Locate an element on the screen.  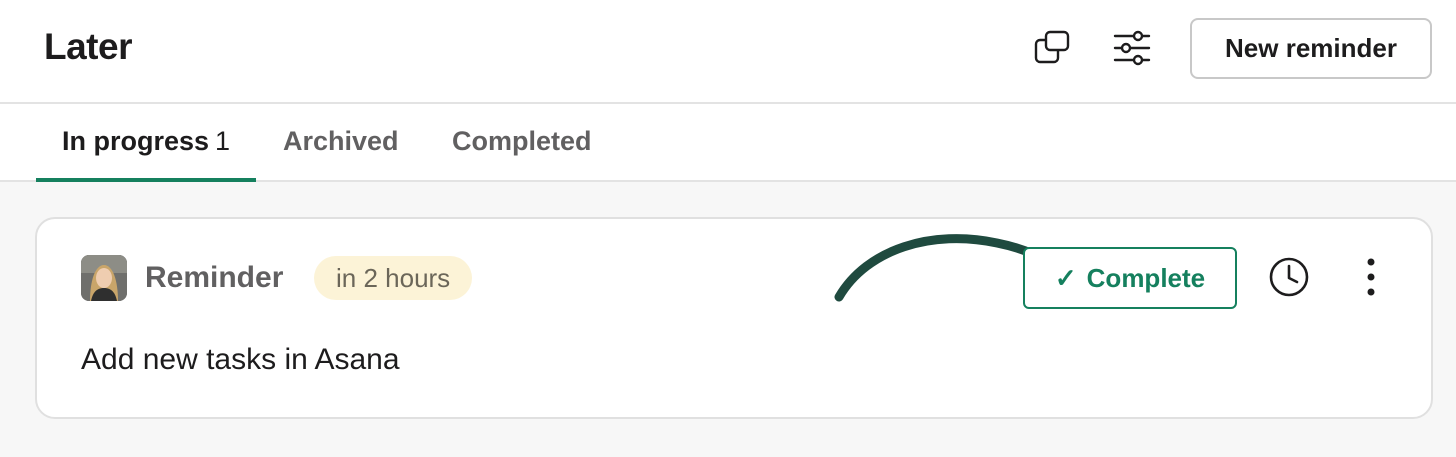
filter-sliders-icon is located at coordinates (1132, 48).